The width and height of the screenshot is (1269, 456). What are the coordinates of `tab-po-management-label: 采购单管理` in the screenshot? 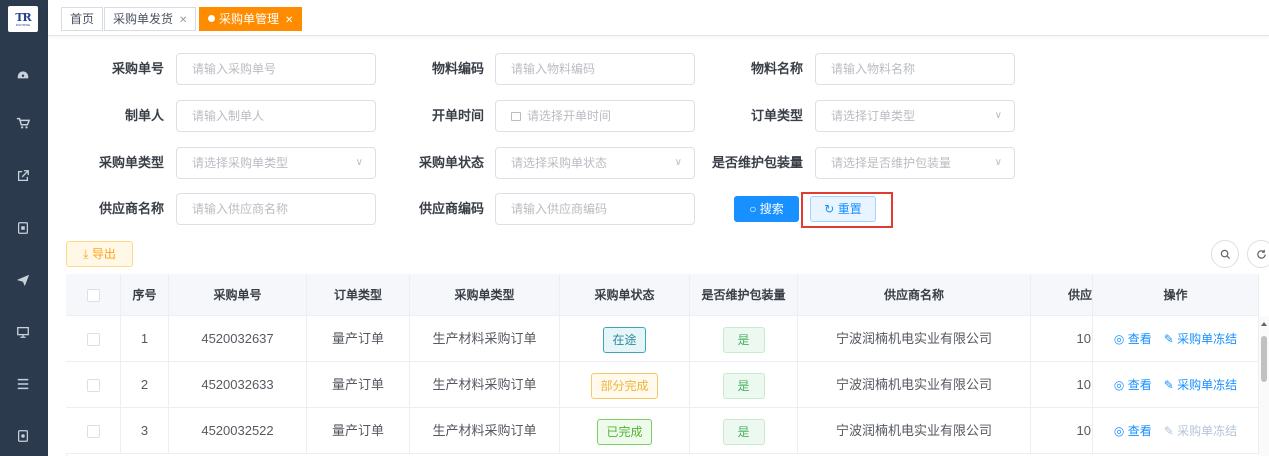 It's located at (249, 19).